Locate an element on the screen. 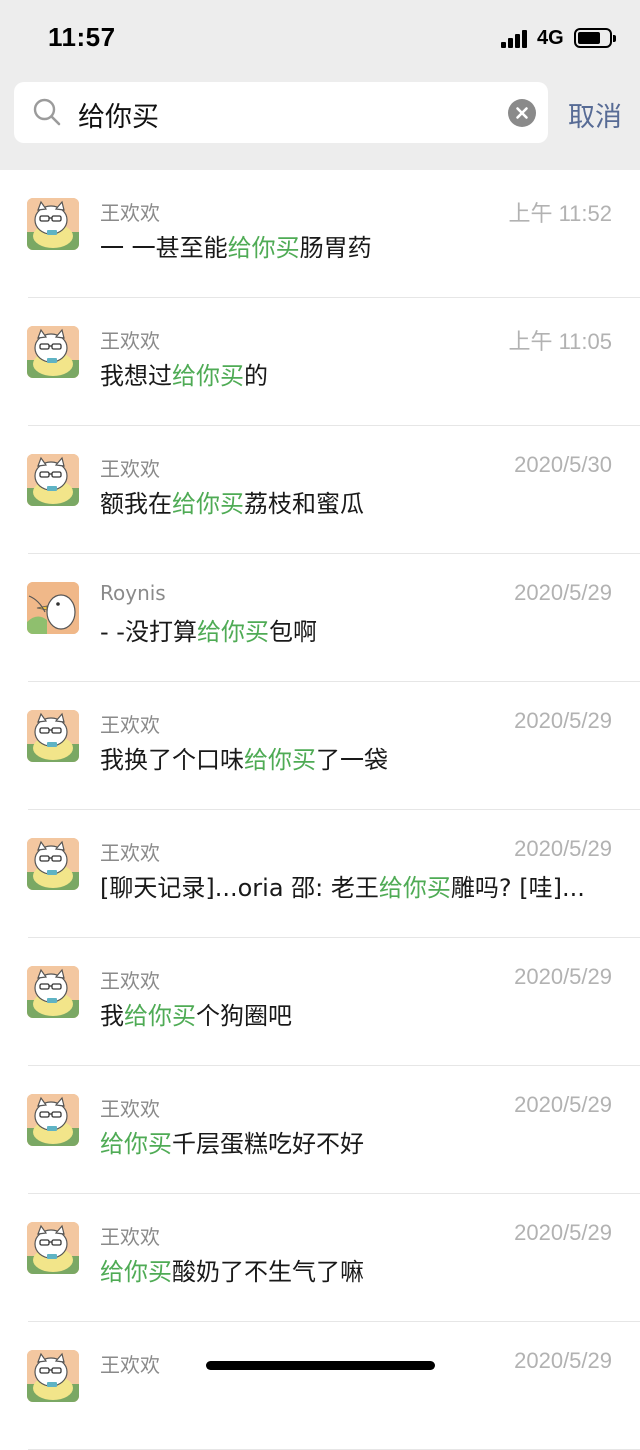 This screenshot has width=640, height=1450. home-indicator is located at coordinates (320, 1365).